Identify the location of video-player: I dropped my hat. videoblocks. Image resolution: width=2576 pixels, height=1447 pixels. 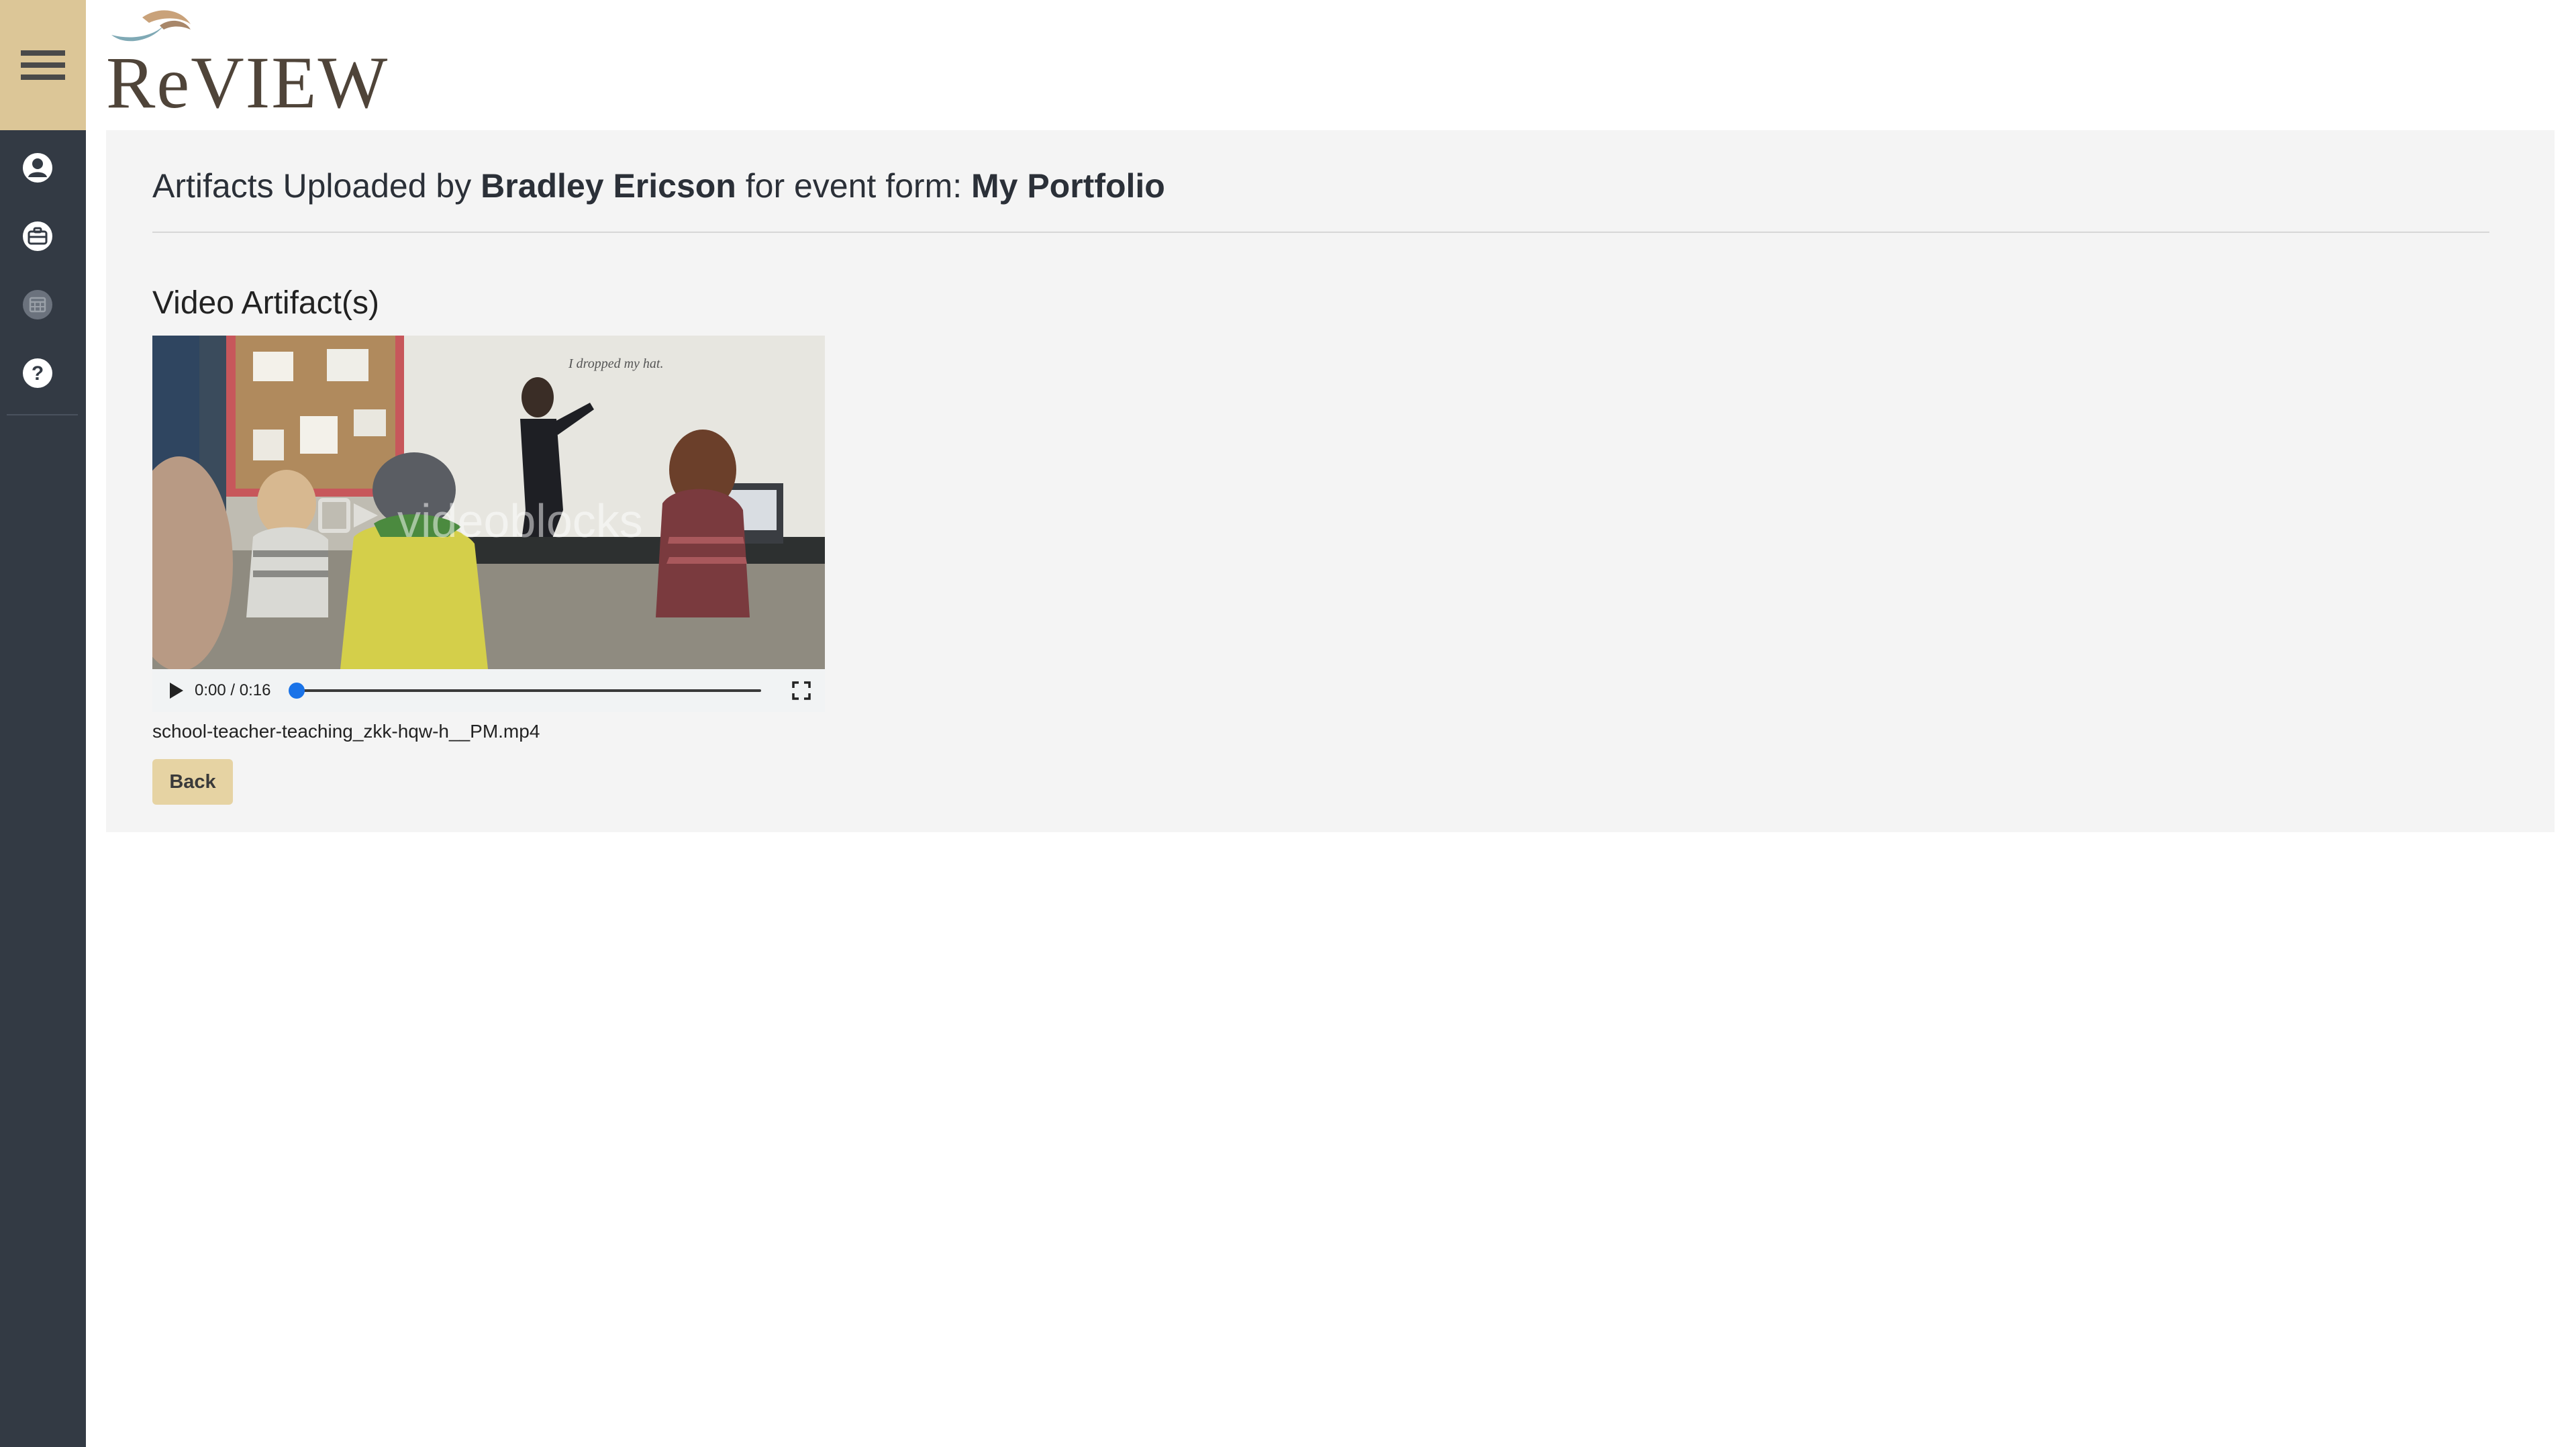
(488, 502).